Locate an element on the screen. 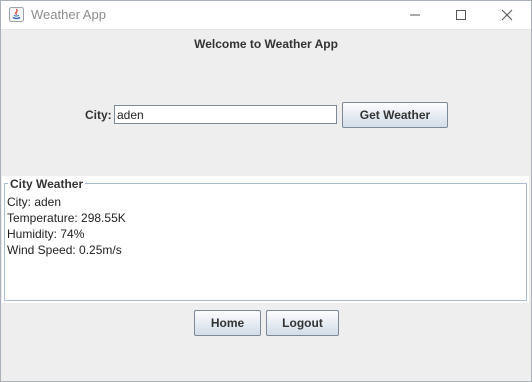 Image resolution: width=532 pixels, height=382 pixels. maximize-icon is located at coordinates (461, 15).